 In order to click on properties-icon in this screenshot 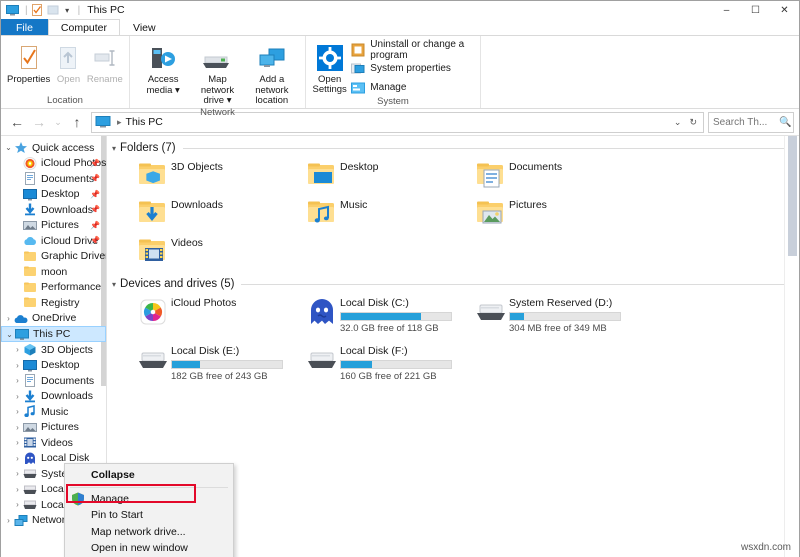, I will do `click(37, 10)`.